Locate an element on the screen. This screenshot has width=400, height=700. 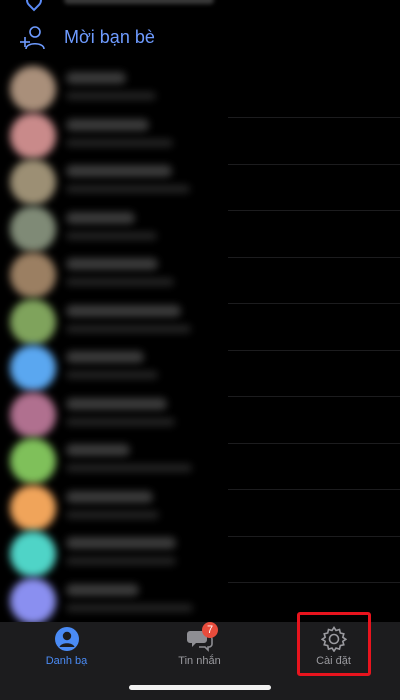
partial-list-row is located at coordinates (200, 6).